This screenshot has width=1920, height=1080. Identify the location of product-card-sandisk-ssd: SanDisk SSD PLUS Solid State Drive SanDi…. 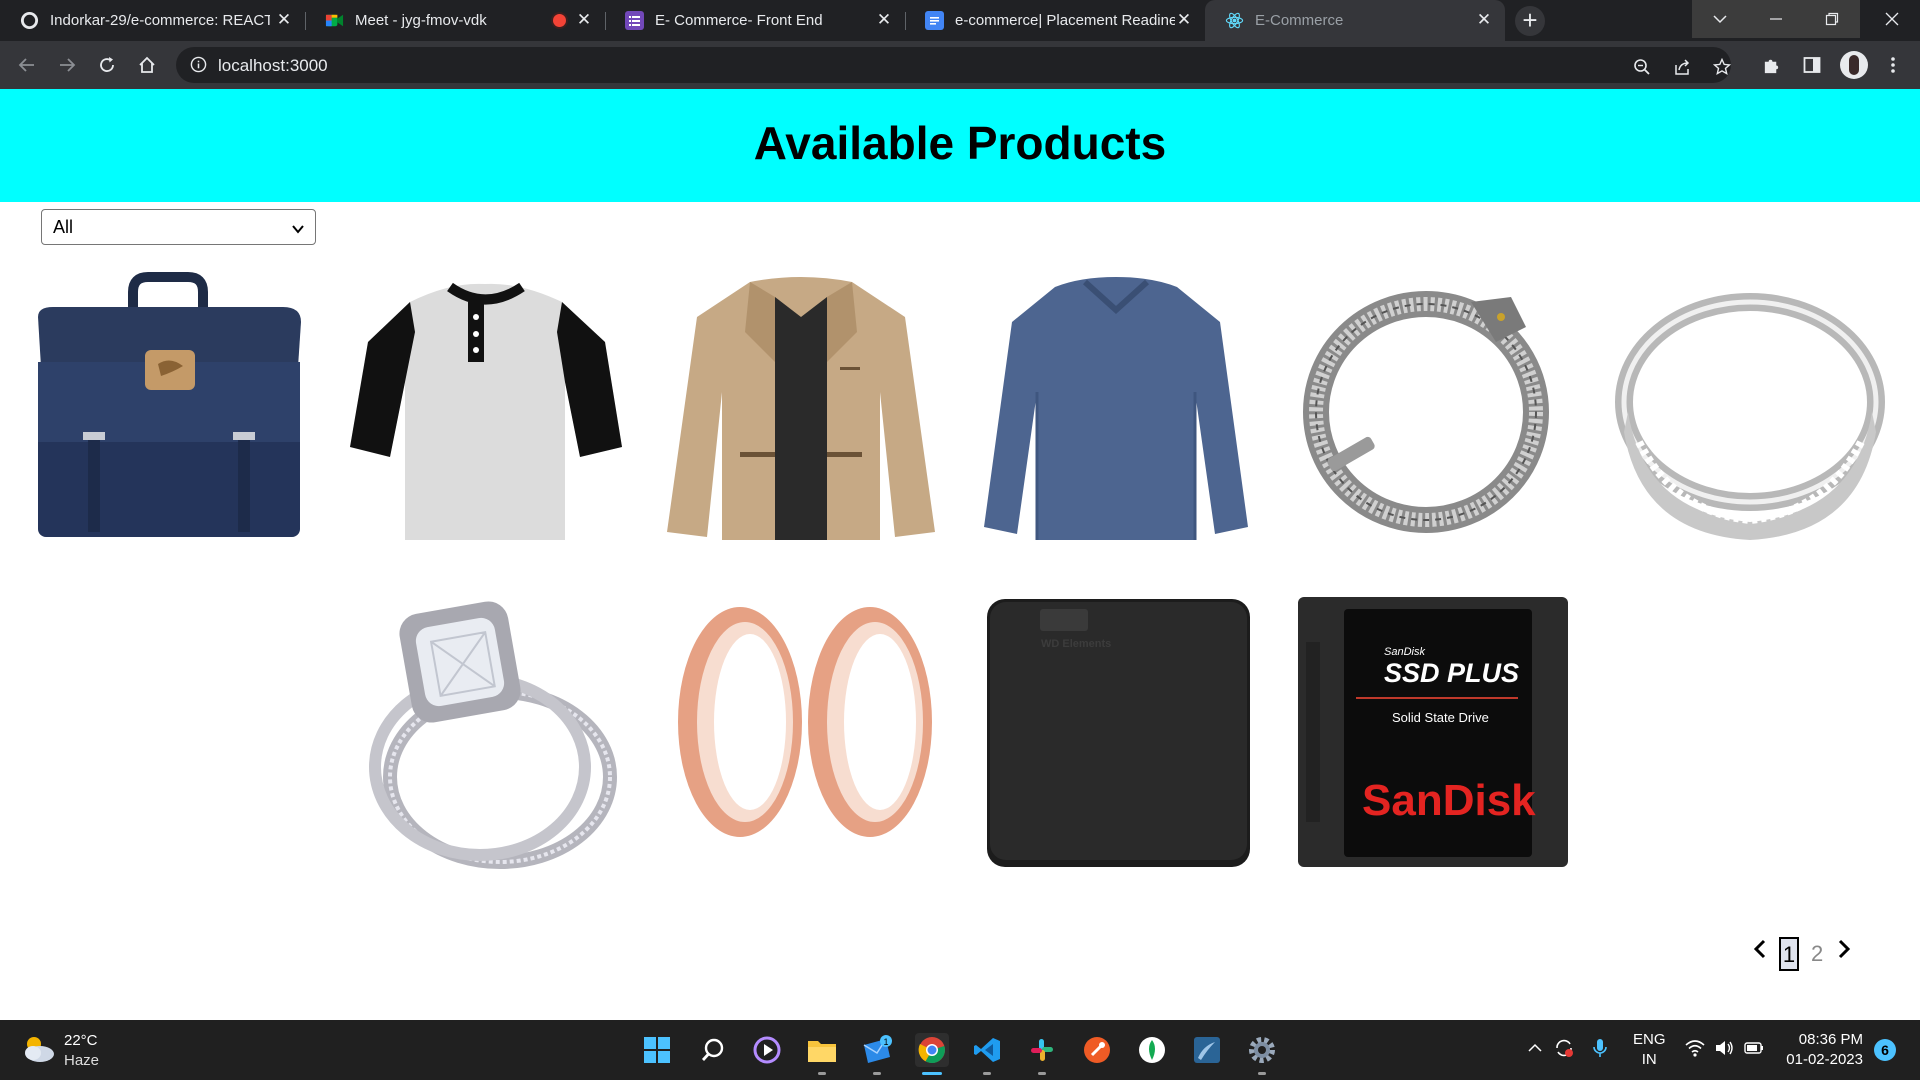
(1432, 733).